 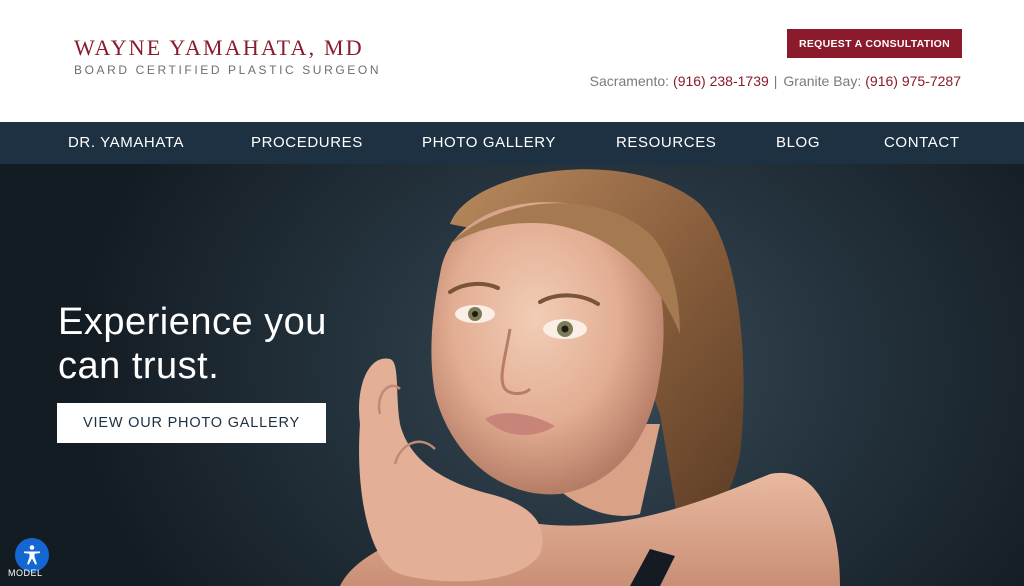 What do you see at coordinates (228, 70) in the screenshot?
I see `logo-subtitle: BOARD CERTIFIED PLASTIC SURGEON` at bounding box center [228, 70].